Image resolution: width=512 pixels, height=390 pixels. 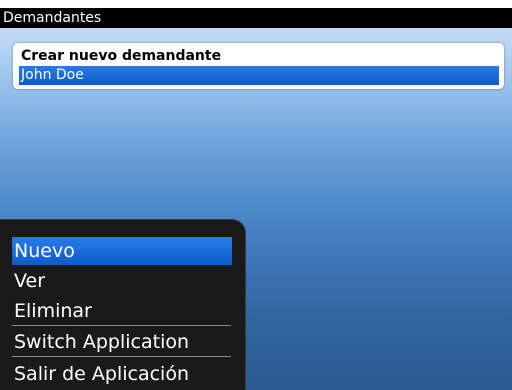 I want to click on menu-item-salir-de-aplicacion: Salir de Aplicación, so click(x=122, y=374).